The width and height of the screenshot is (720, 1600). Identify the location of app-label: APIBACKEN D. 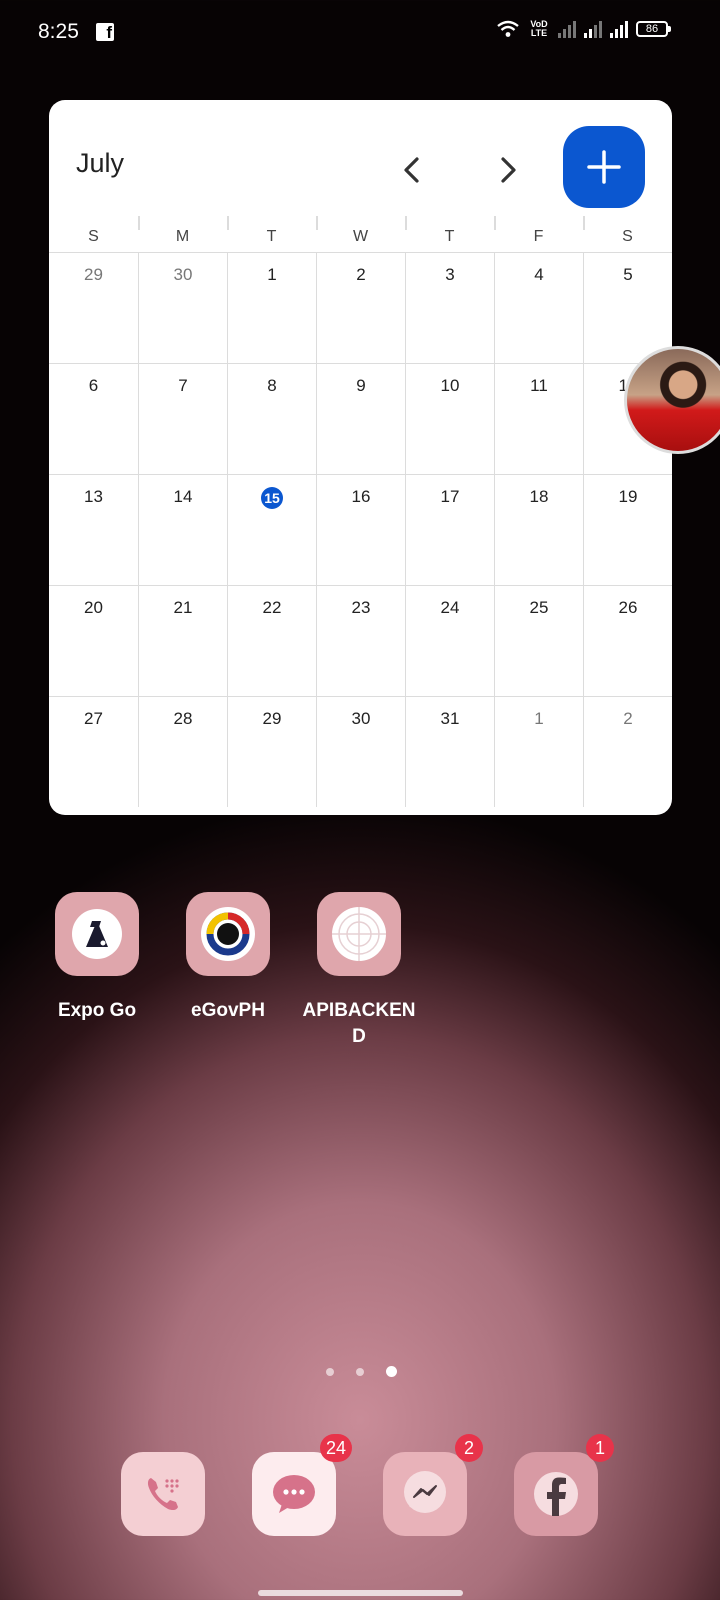
(359, 1023).